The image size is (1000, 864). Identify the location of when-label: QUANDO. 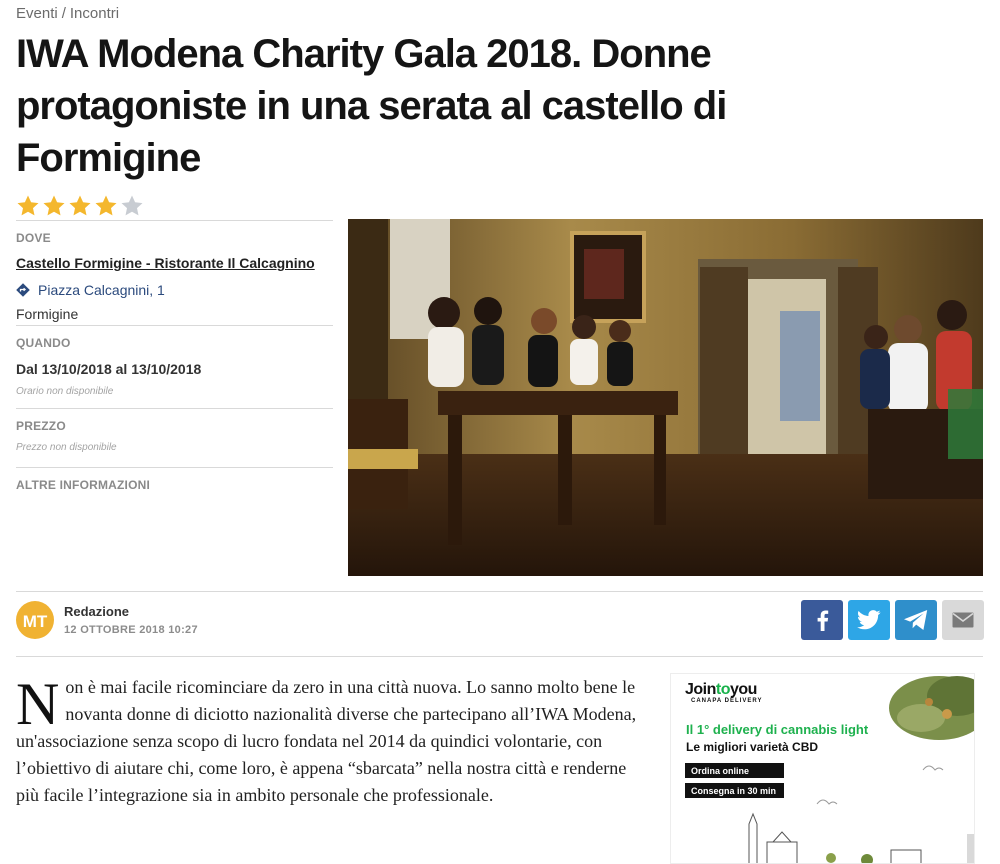
(43, 343).